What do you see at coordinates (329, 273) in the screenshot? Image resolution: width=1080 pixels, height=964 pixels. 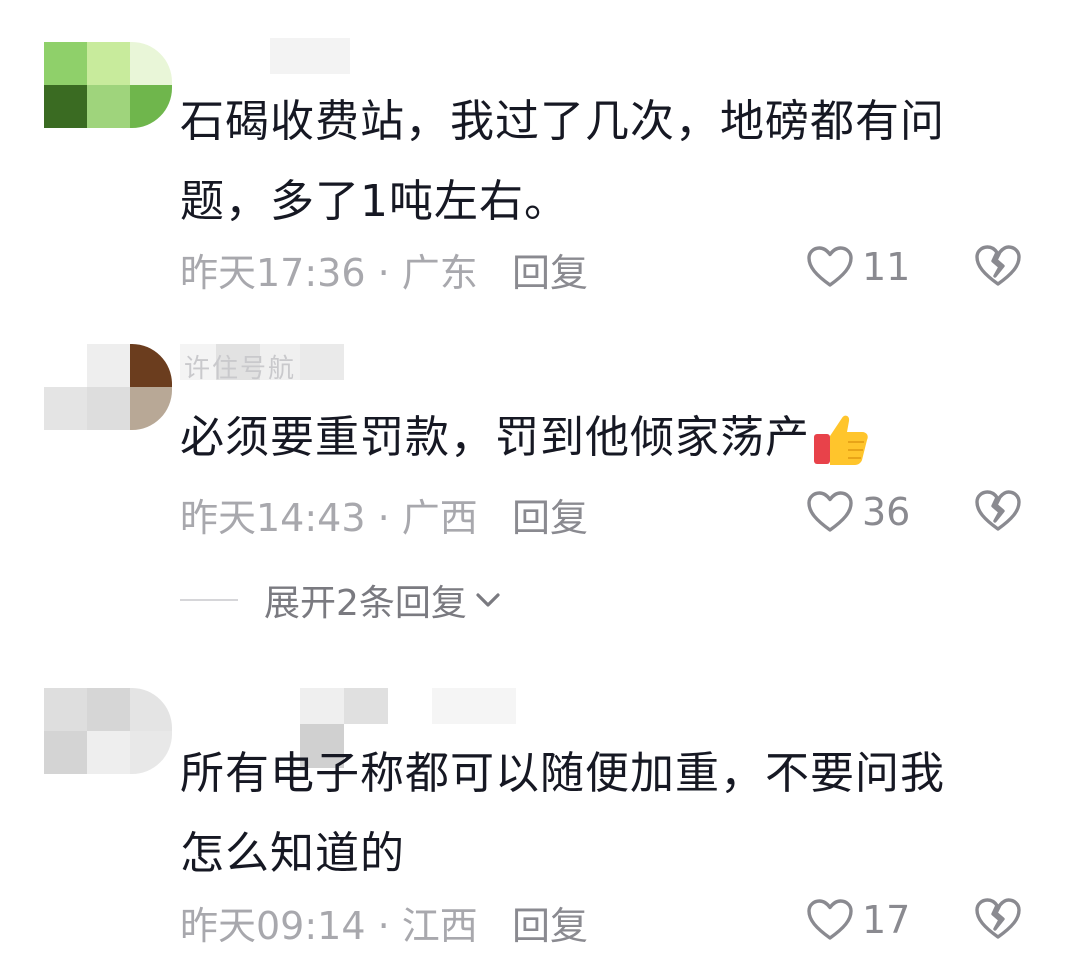 I see `comment-time-location: 昨天17:36 · 广东` at bounding box center [329, 273].